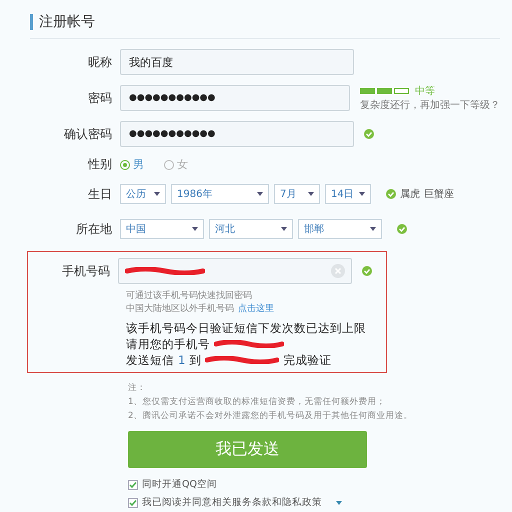 The image size is (512, 512). Describe the element at coordinates (220, 194) in the screenshot. I see `dropdown: 1986年` at that location.